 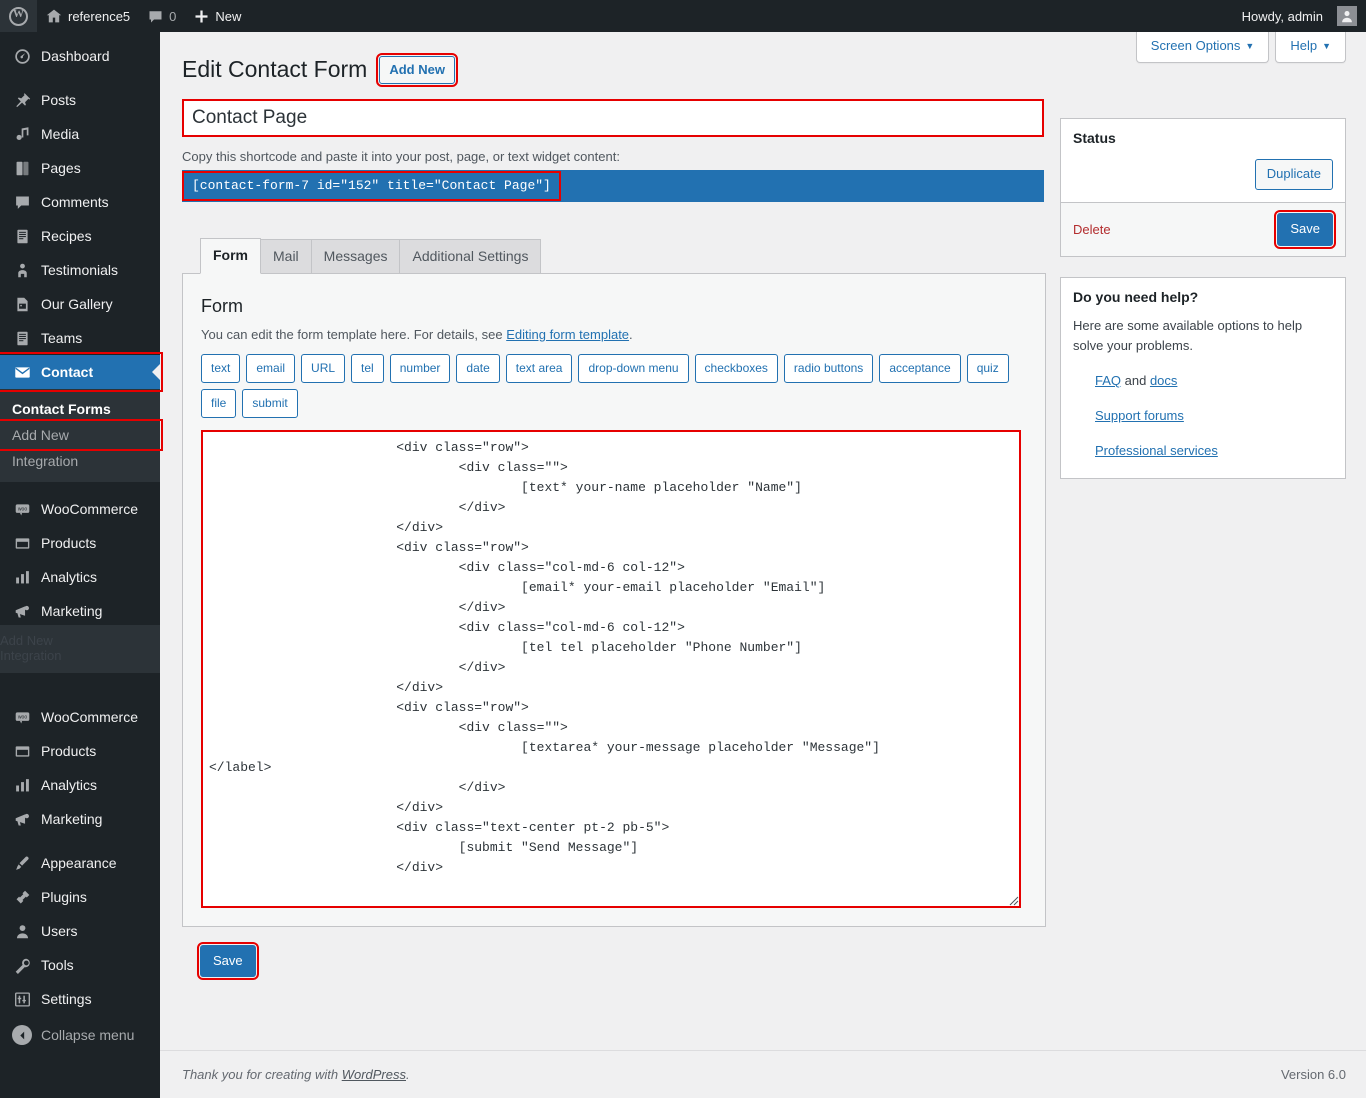 What do you see at coordinates (323, 368) in the screenshot?
I see `tag-button-url: URL` at bounding box center [323, 368].